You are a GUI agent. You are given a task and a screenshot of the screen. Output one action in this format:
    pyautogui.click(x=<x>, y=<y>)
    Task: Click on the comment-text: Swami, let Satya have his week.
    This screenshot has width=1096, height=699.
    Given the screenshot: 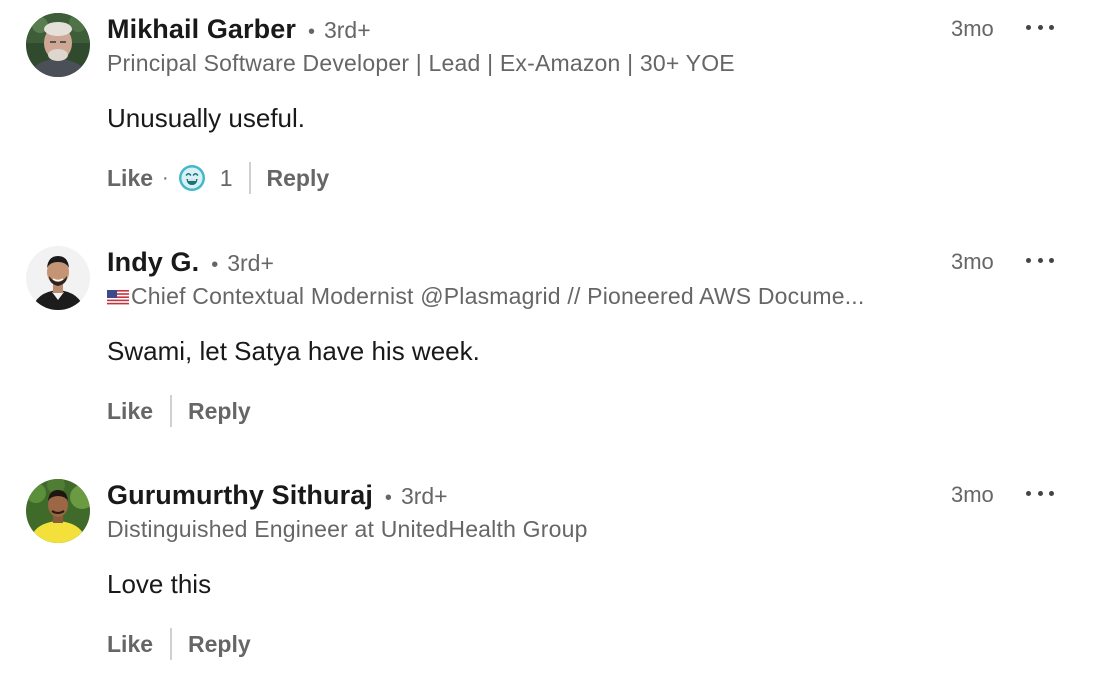 What is the action you would take?
    pyautogui.click(x=293, y=351)
    